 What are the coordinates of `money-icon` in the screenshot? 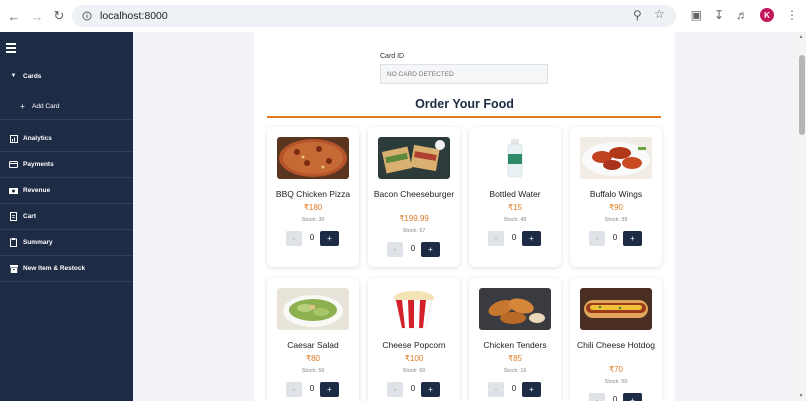 It's located at (13, 190).